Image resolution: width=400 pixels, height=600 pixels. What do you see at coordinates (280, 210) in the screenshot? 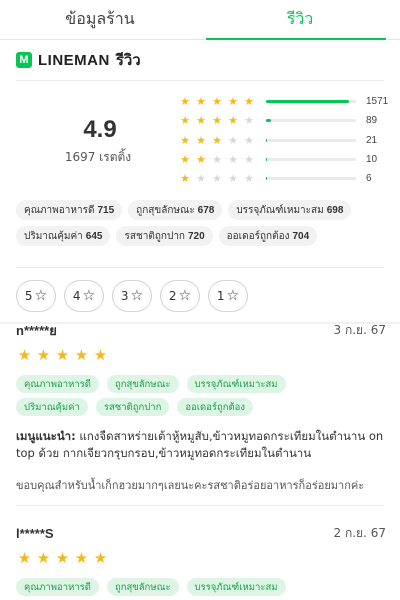
I see `summary-tag-label: บรรจุภัณฑ์เหมาะสม` at bounding box center [280, 210].